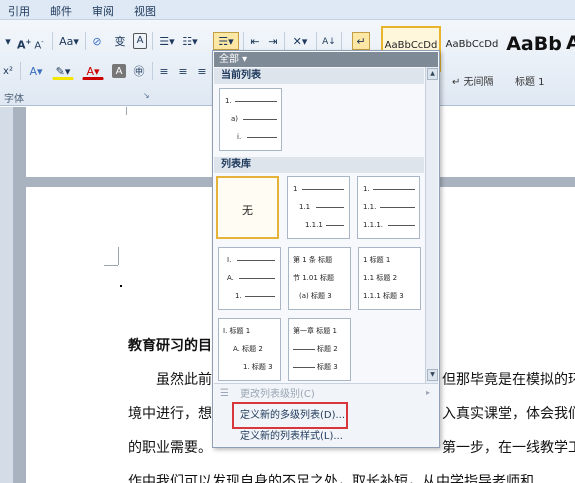 This screenshot has height=483, width=575. Describe the element at coordinates (61, 11) in the screenshot. I see `menu-mailings: 邮件` at that location.